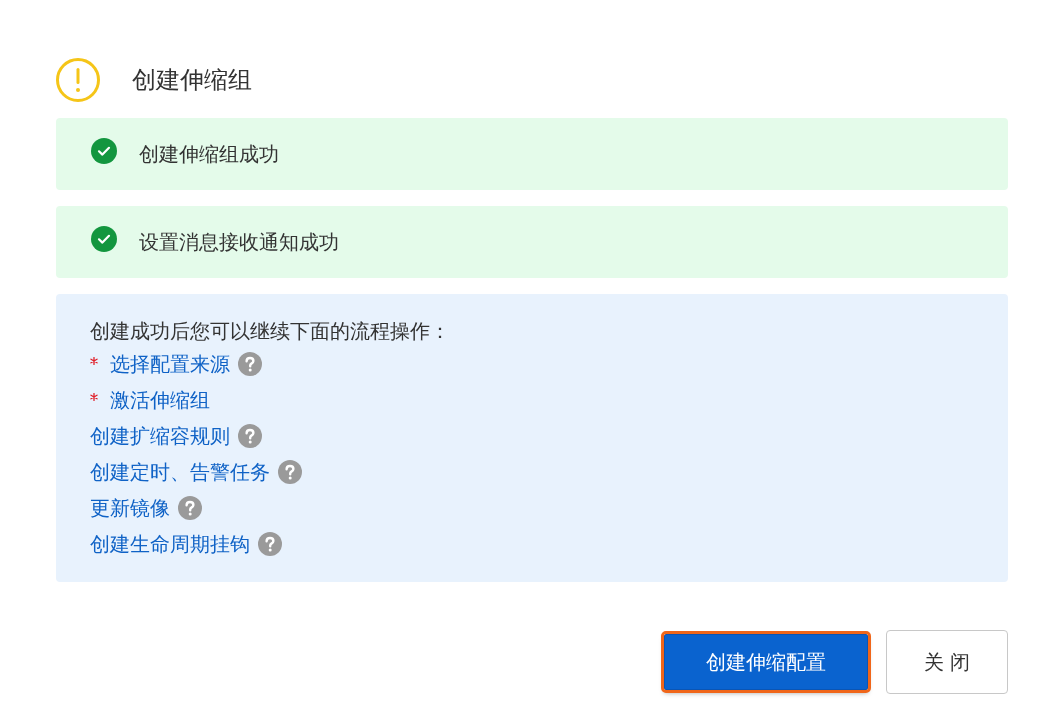 The height and width of the screenshot is (728, 1062). What do you see at coordinates (160, 436) in the screenshot?
I see `step-link: 创建扩缩容规则` at bounding box center [160, 436].